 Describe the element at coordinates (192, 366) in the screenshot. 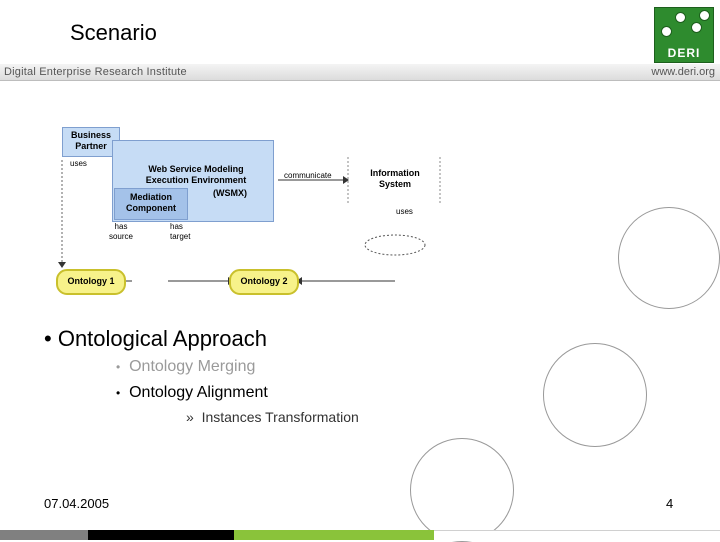

I see `bullet-level2-text: Ontology Merging` at that location.